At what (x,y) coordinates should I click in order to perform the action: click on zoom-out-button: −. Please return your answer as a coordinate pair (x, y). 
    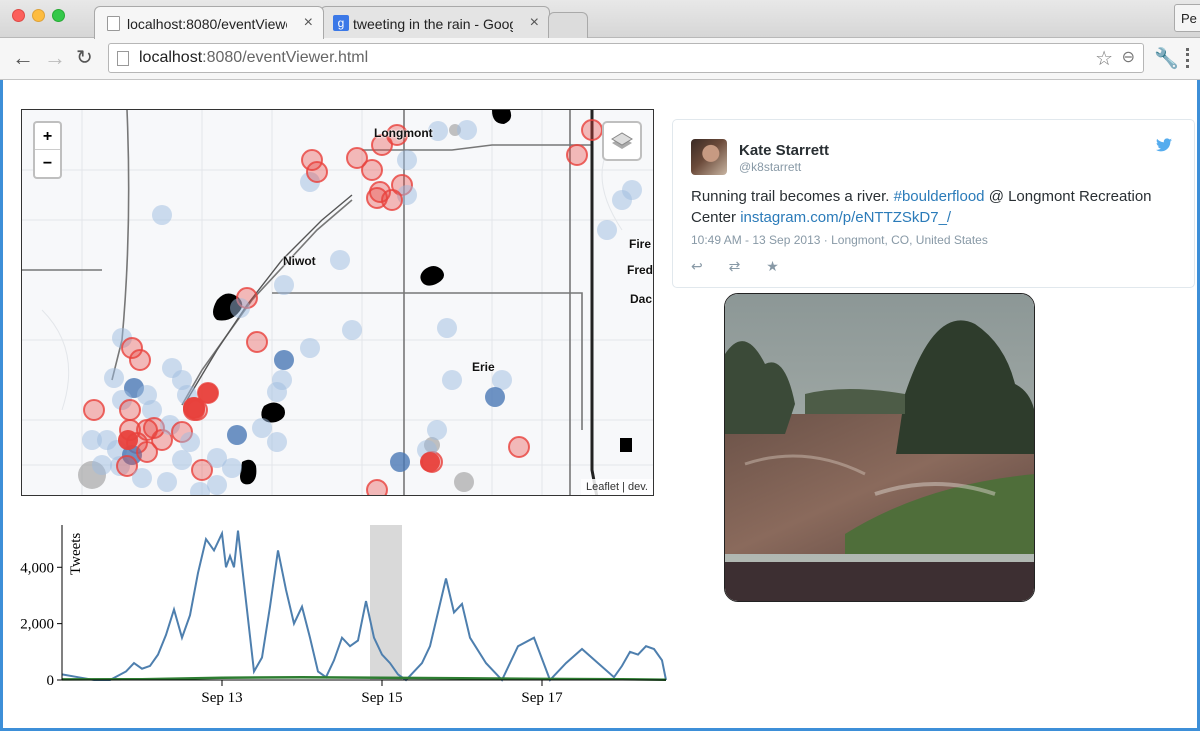
    Looking at the image, I should click on (47, 163).